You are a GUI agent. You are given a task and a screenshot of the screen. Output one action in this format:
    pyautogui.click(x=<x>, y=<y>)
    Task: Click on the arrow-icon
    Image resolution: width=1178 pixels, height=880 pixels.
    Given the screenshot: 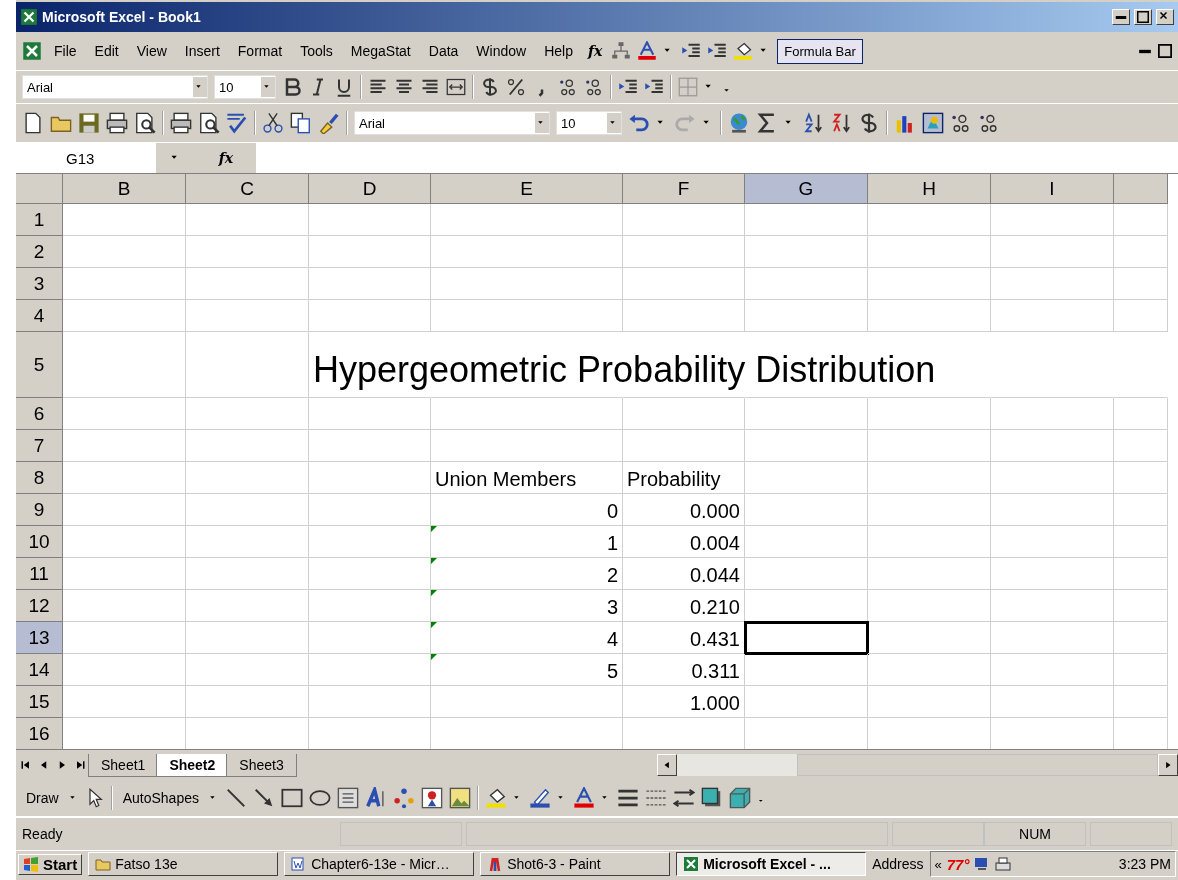 What is the action you would take?
    pyautogui.click(x=263, y=798)
    